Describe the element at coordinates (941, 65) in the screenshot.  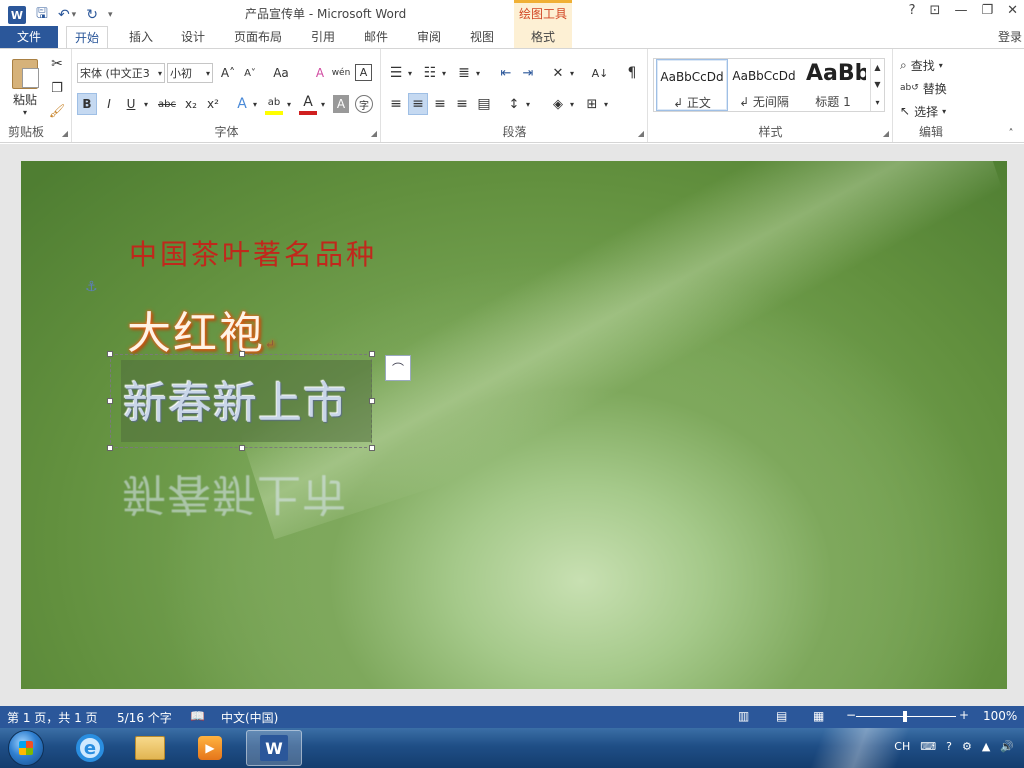
I see `find-dropdown-icon: ▾` at that location.